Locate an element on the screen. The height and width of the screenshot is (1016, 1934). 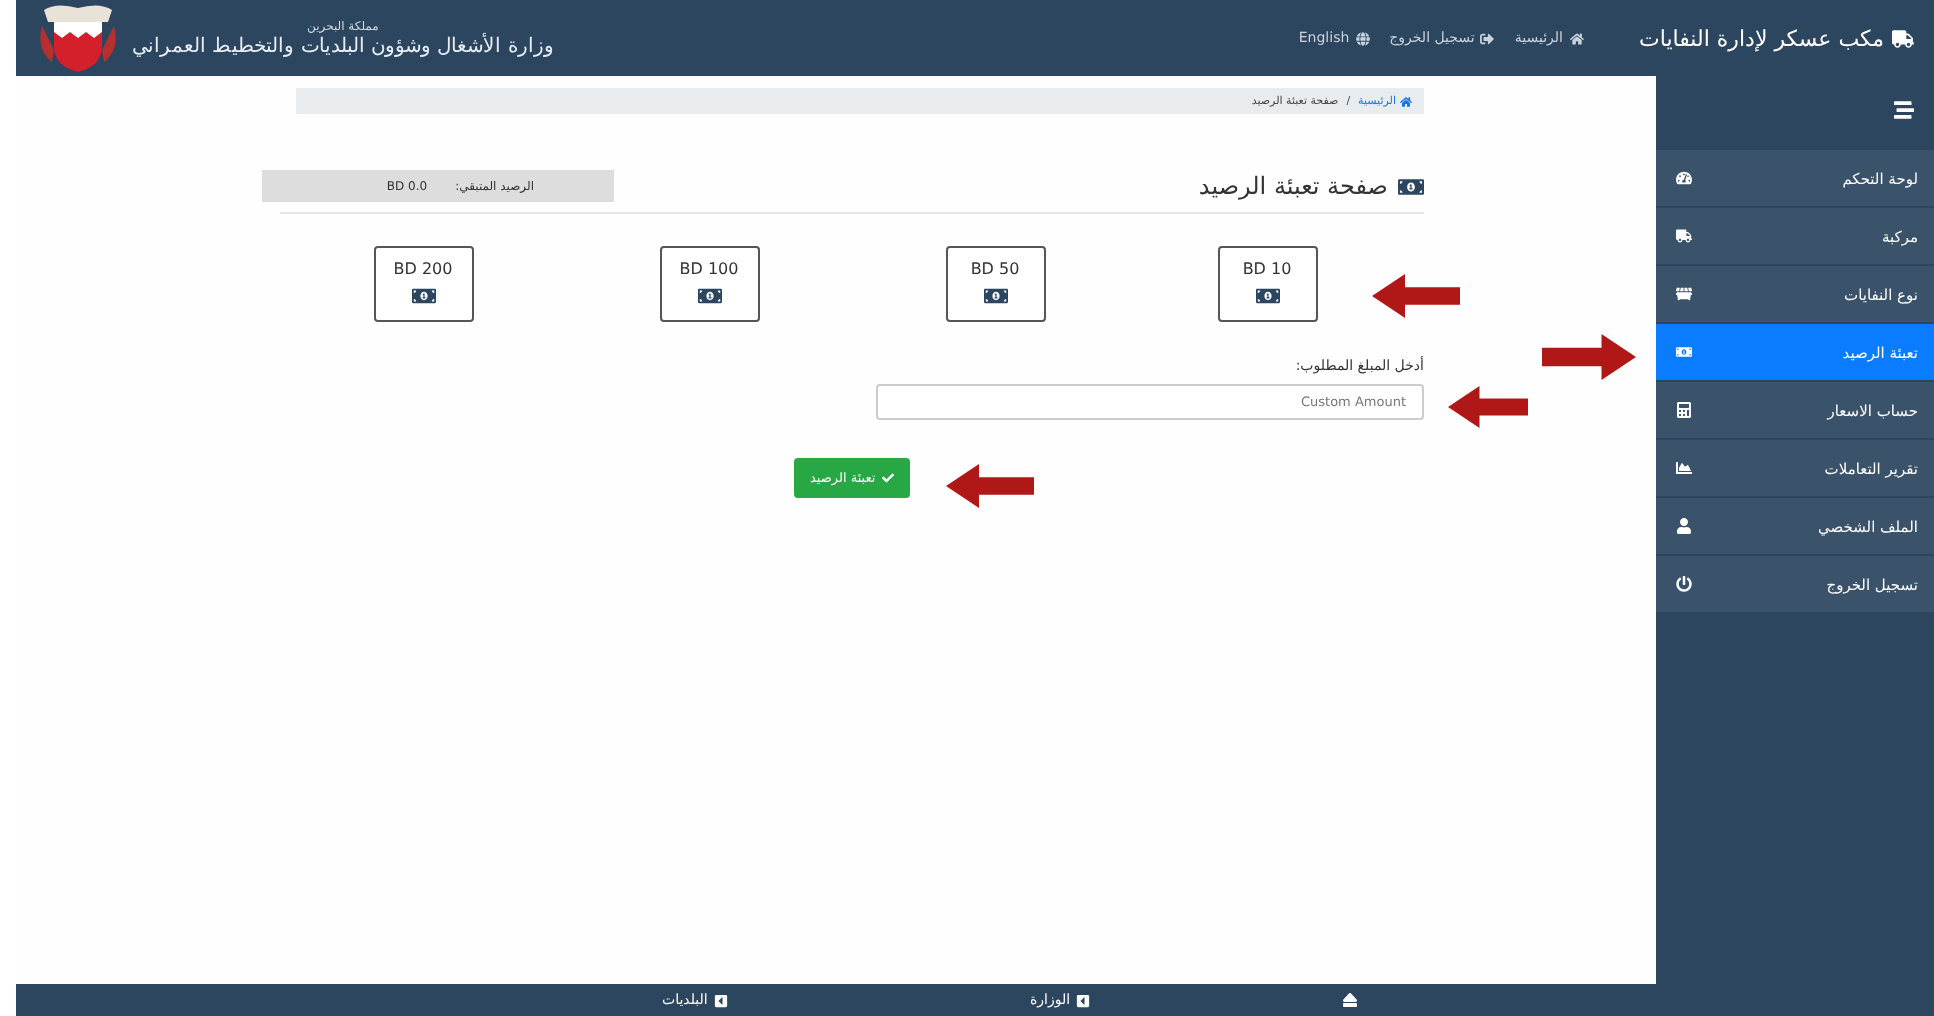
page-title: صفحة تعبئة الرصيد is located at coordinates (1311, 186).